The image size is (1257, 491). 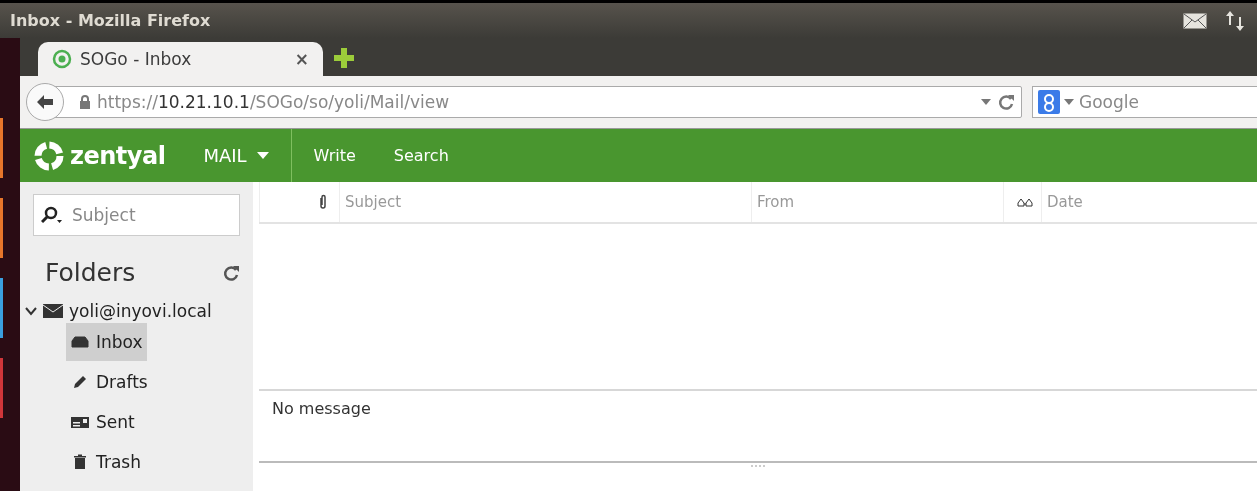 I want to click on folder-item: Drafts, so click(x=109, y=382).